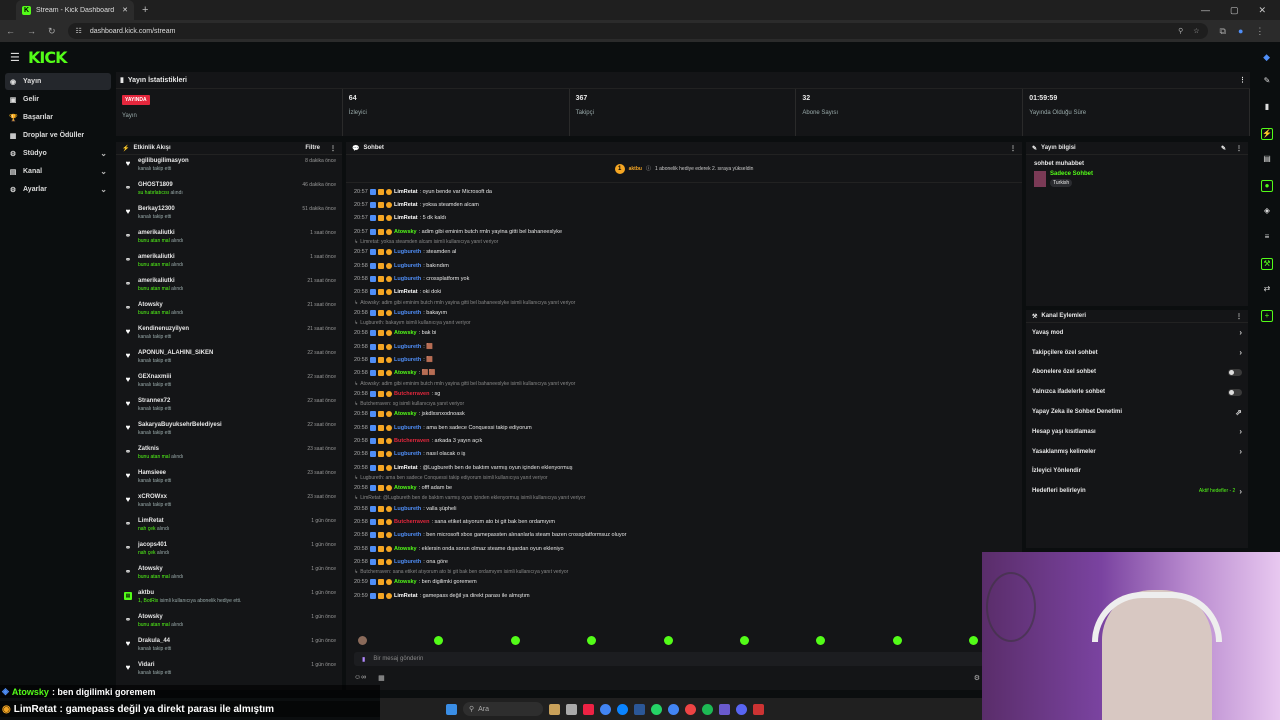 This screenshot has width=1280, height=720. Describe the element at coordinates (75, 10) in the screenshot. I see `browser-tab: K Stream - Kick Dashboard ✕` at that location.